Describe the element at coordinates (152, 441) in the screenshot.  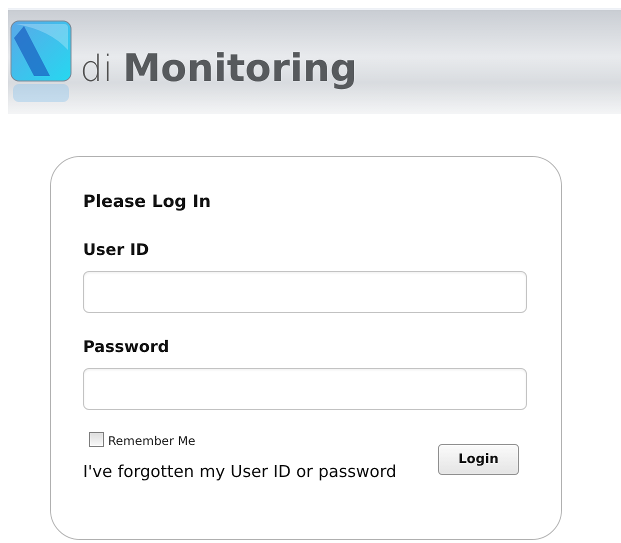
I see `remember-label: Remember Me` at that location.